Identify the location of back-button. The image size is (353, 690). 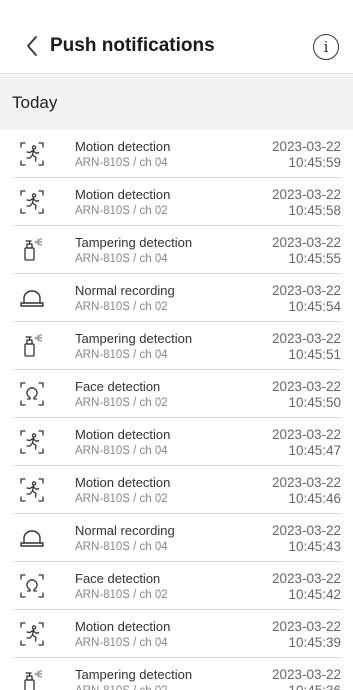
(32, 46).